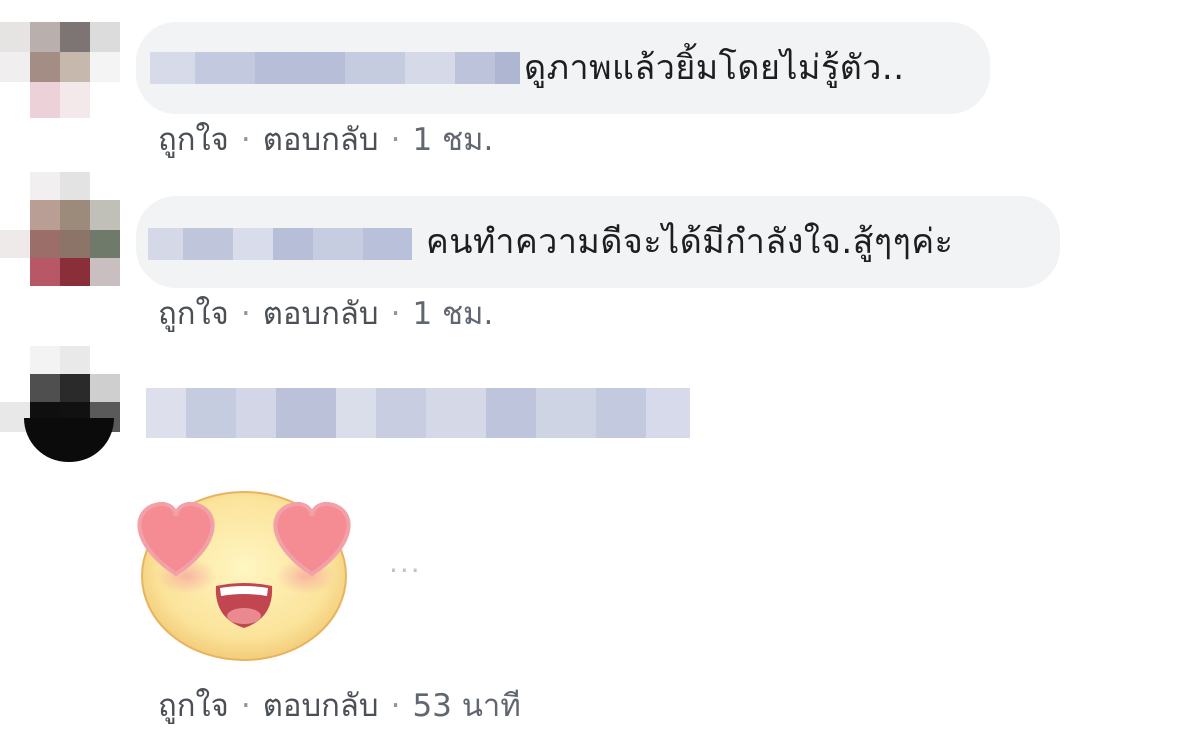  What do you see at coordinates (714, 68) in the screenshot?
I see `comment-text: ดูภาพแล้วยิ้มโดยไม่รู้ตัว..` at bounding box center [714, 68].